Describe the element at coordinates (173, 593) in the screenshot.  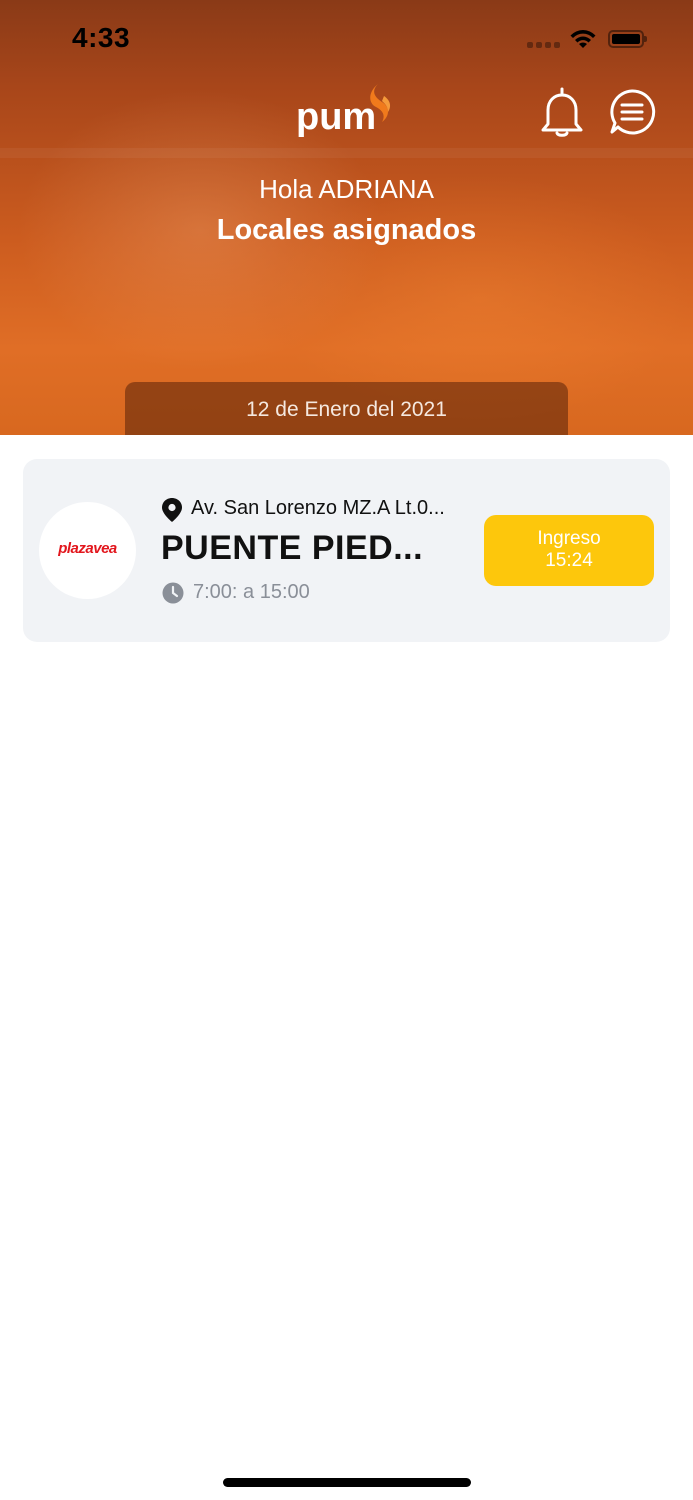
I see `clock-icon` at that location.